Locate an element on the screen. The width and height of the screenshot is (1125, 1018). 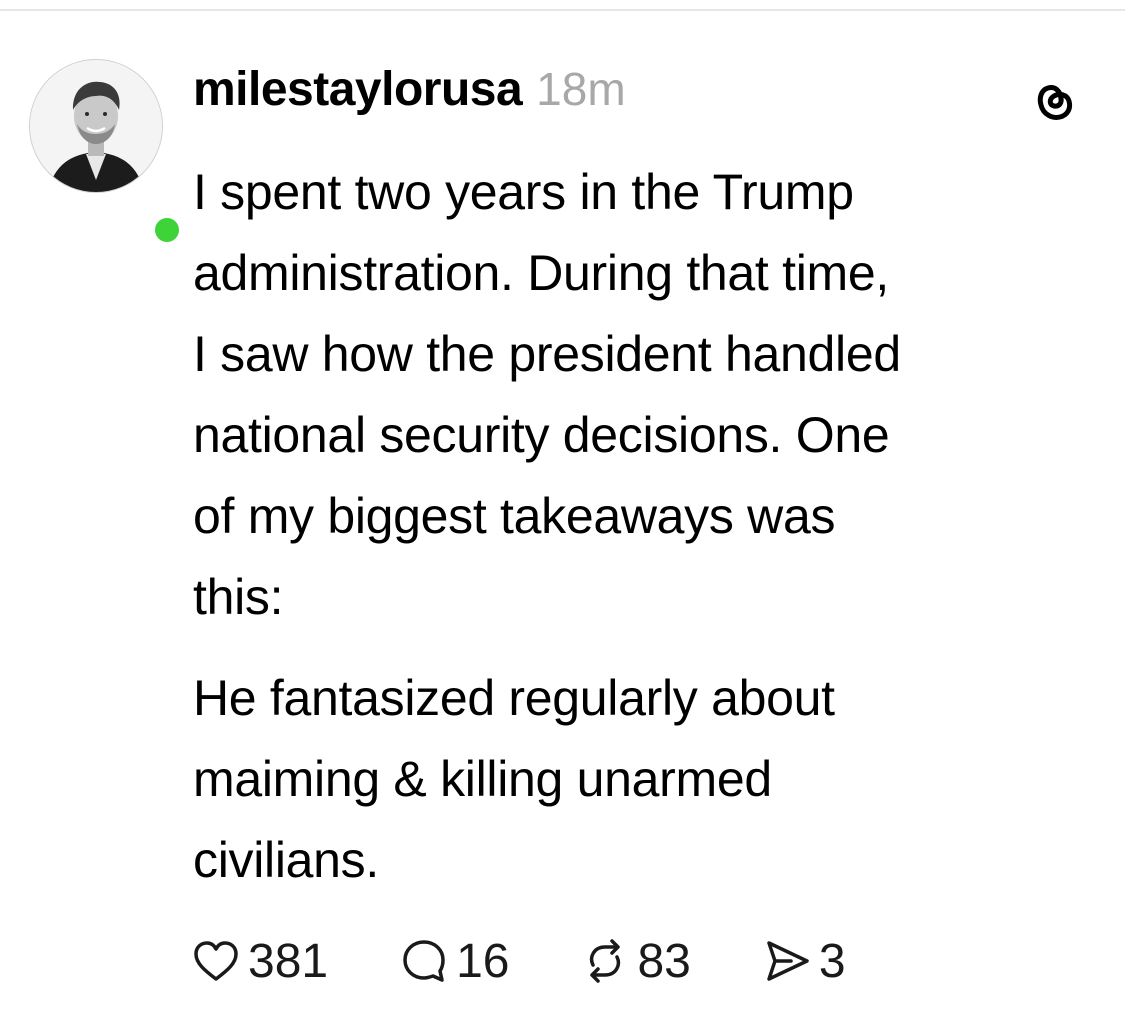
avatar-photo is located at coordinates (96, 126).